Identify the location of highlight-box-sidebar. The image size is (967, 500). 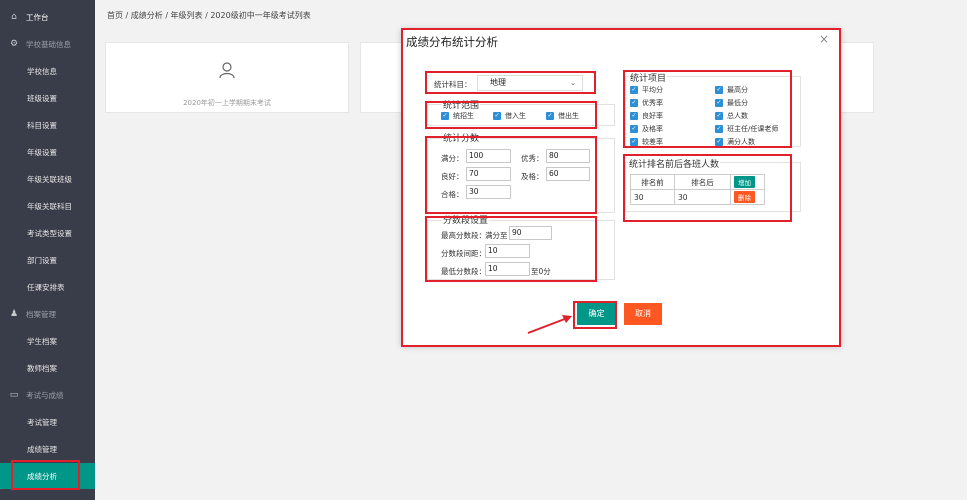
(45, 475).